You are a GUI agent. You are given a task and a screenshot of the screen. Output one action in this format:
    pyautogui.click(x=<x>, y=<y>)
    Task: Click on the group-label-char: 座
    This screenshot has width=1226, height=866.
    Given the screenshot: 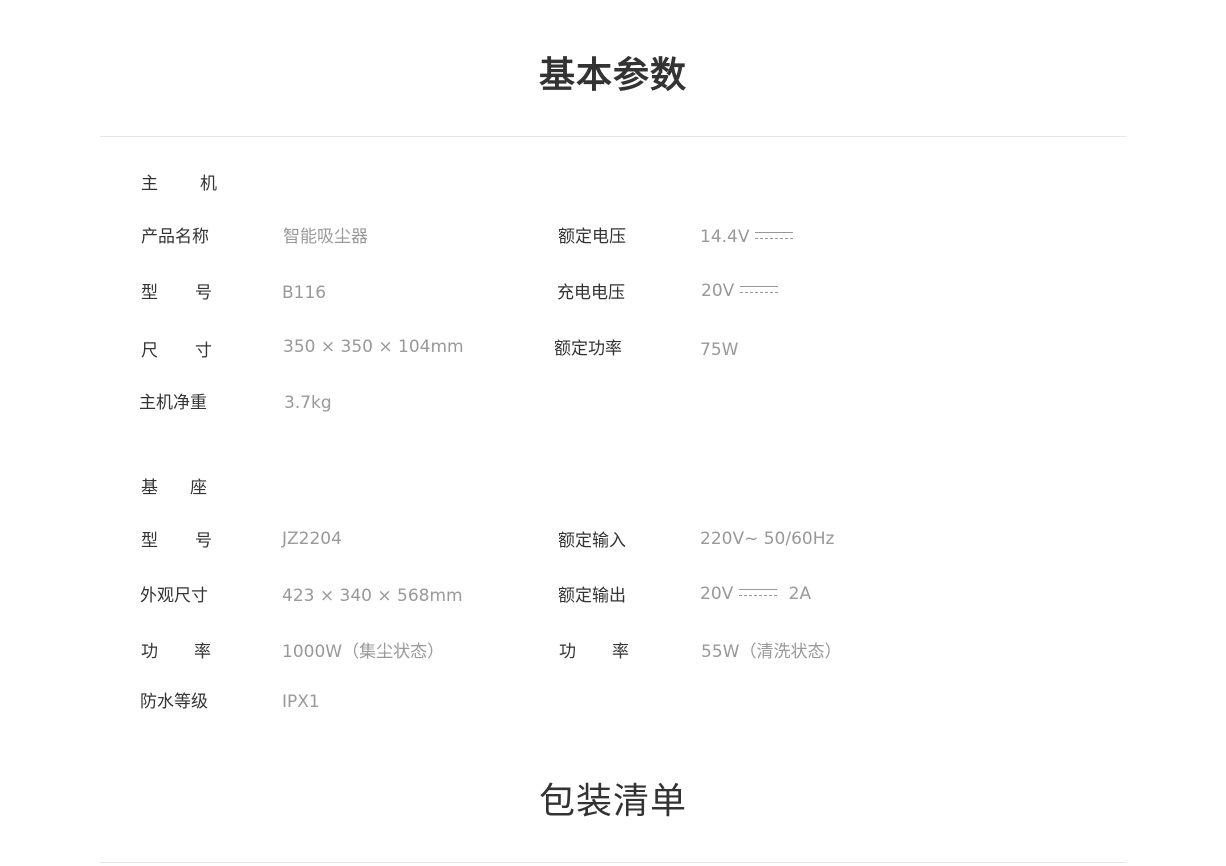 What is the action you would take?
    pyautogui.click(x=198, y=488)
    